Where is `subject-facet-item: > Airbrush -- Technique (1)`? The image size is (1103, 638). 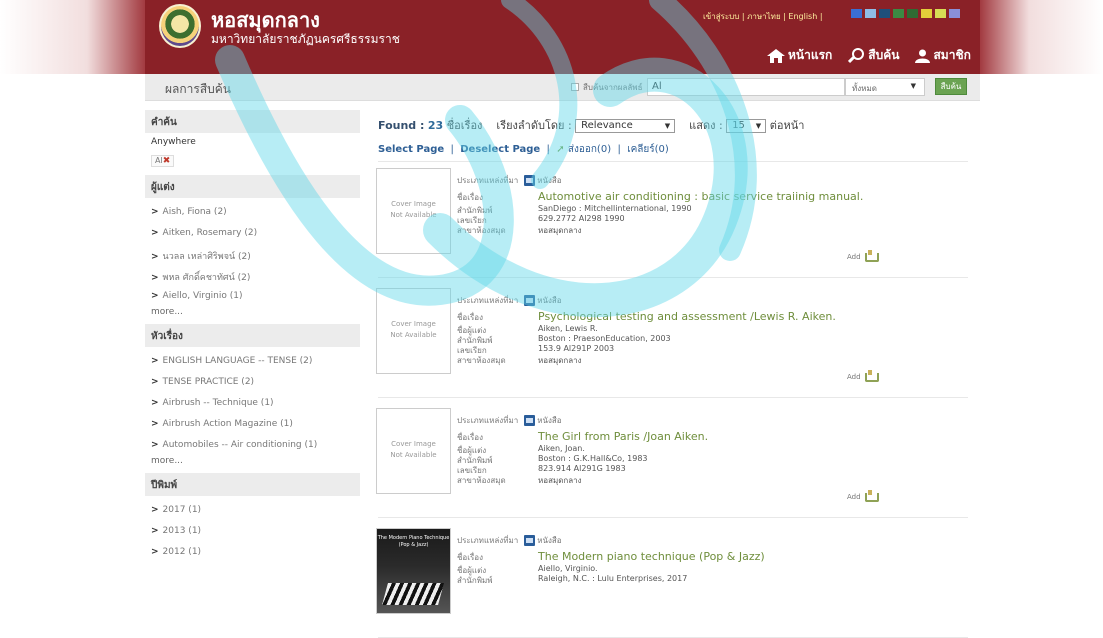 subject-facet-item: > Airbrush -- Technique (1) is located at coordinates (252, 403).